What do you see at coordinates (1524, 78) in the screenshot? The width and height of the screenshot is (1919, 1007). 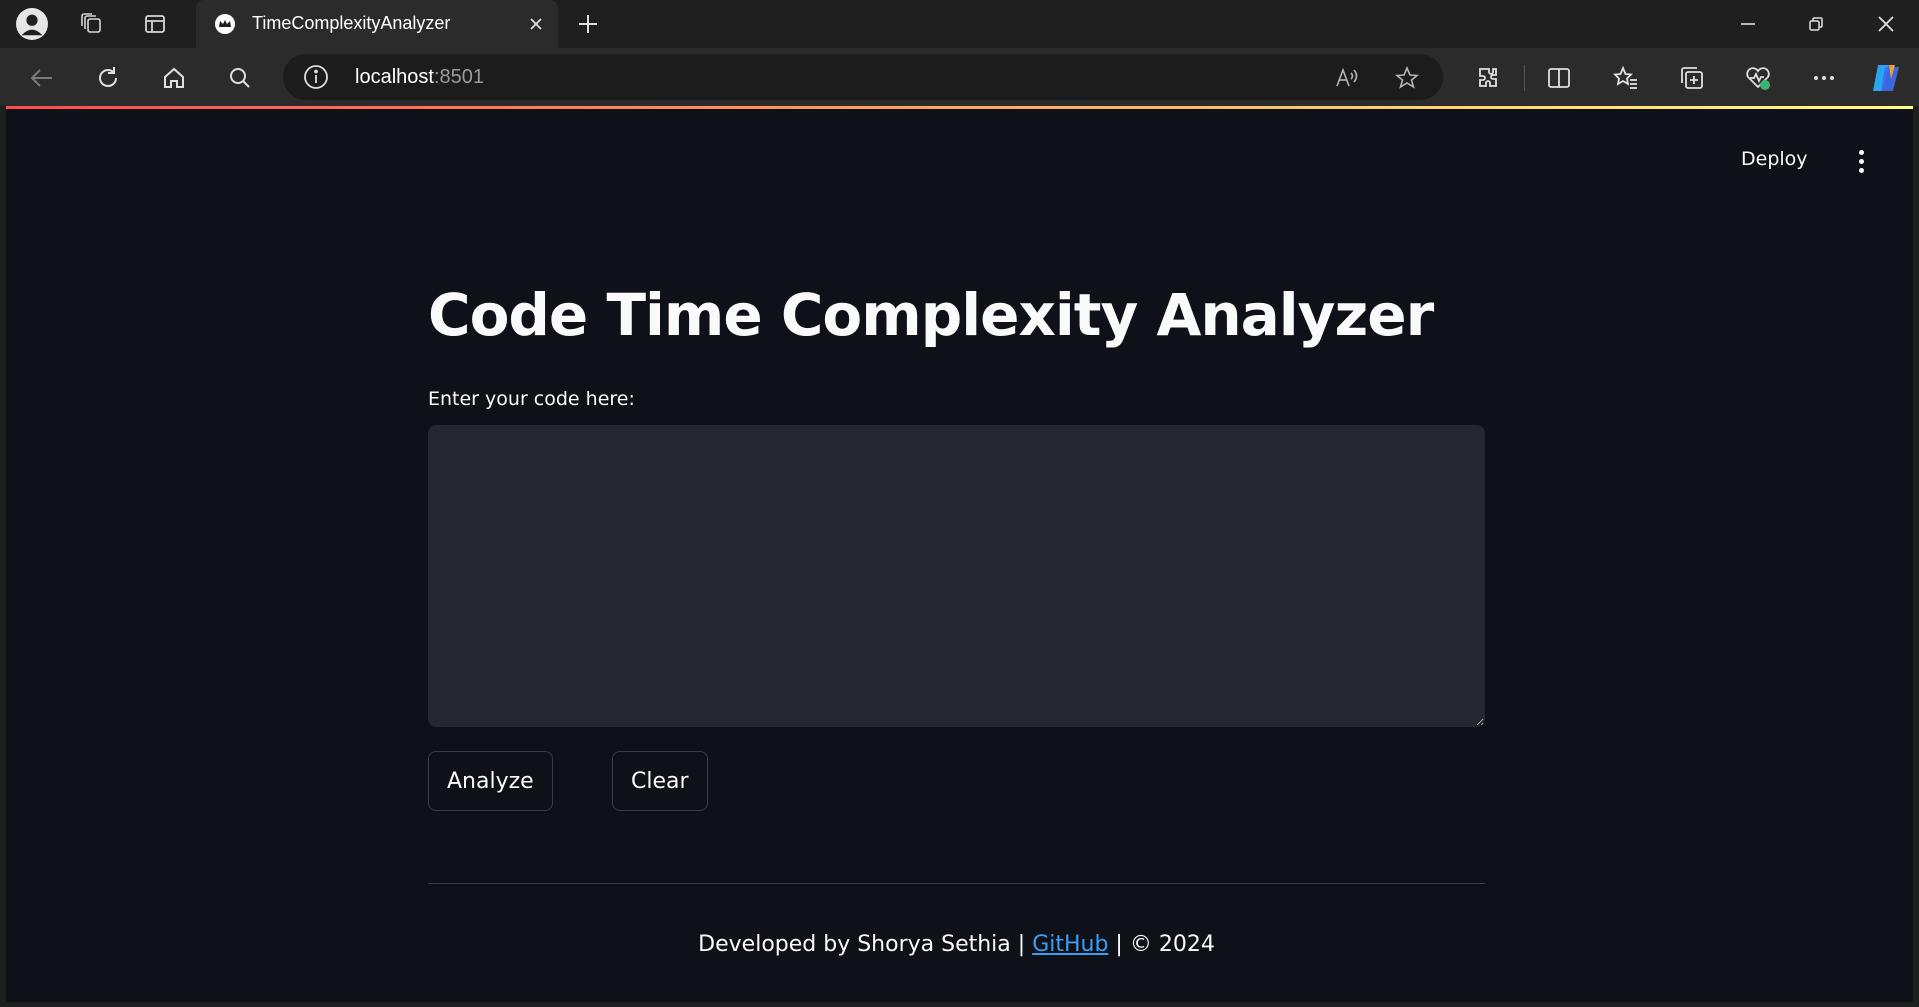 I see `toolbar-separator` at bounding box center [1524, 78].